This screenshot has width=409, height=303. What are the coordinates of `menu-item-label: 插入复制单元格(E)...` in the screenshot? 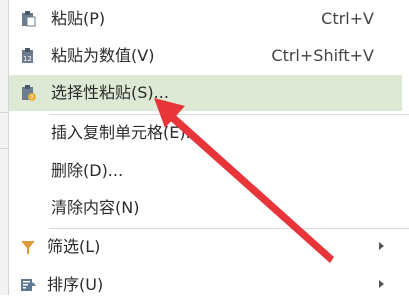 It's located at (126, 132).